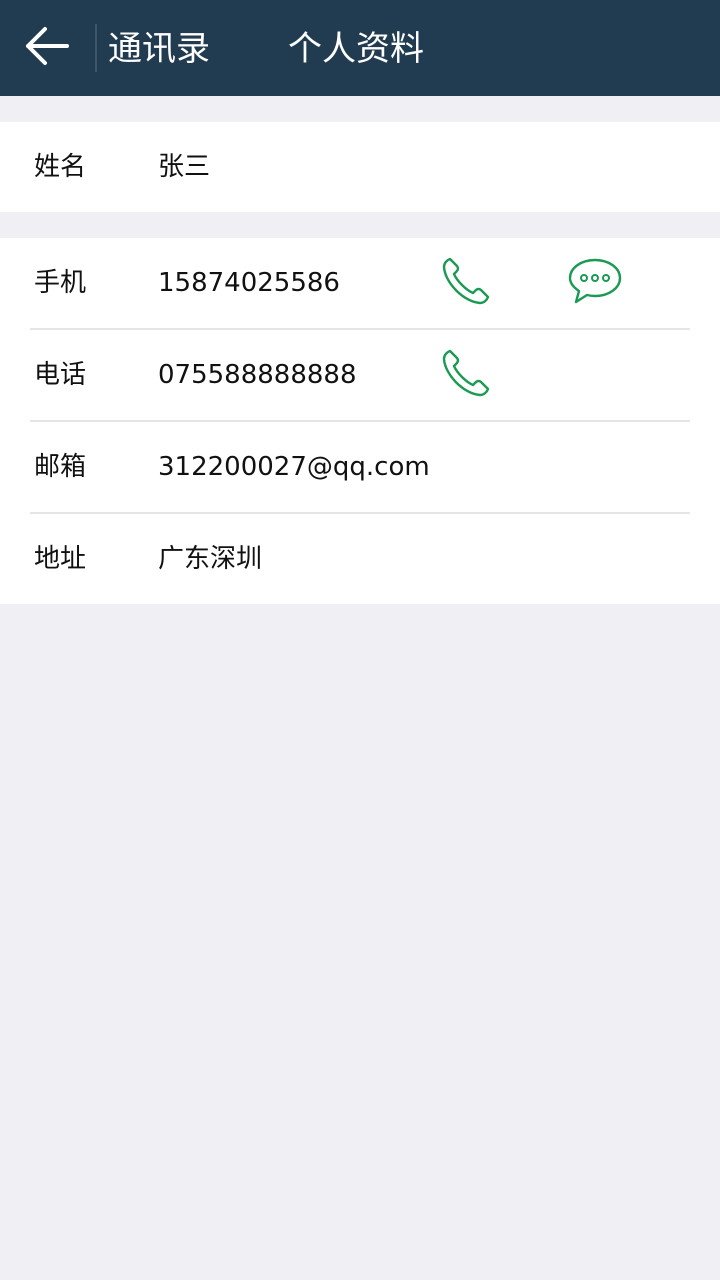  I want to click on phone-value: 075588888888, so click(257, 375).